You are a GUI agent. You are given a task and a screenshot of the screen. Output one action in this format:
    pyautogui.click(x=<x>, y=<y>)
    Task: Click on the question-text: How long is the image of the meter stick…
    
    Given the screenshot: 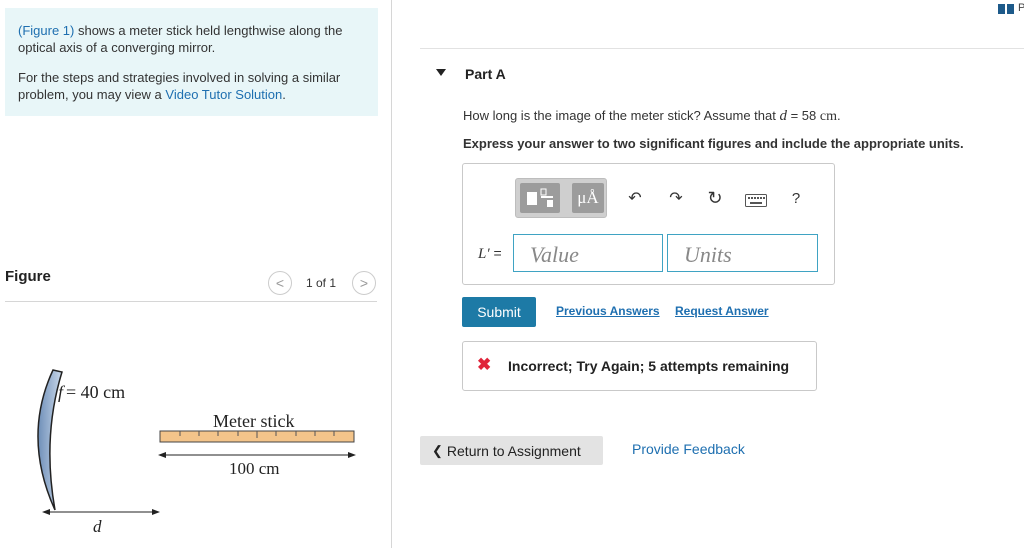 What is the action you would take?
    pyautogui.click(x=652, y=116)
    